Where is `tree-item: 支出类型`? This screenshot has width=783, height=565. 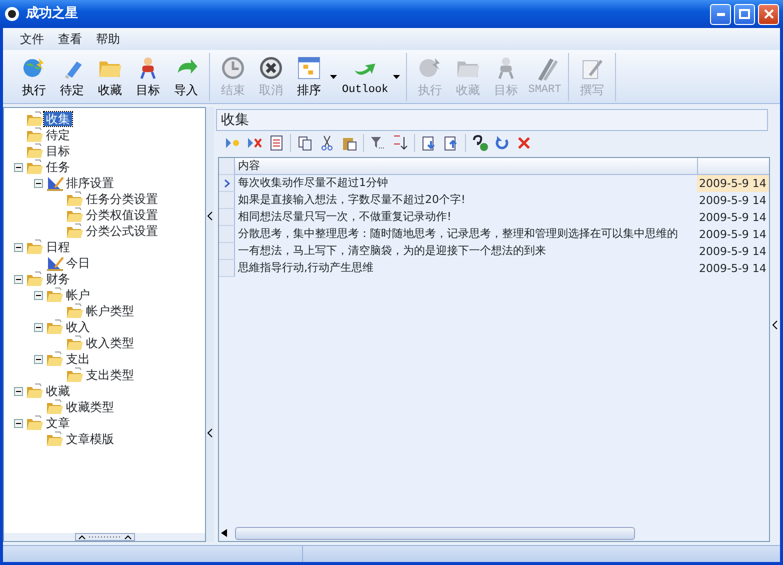 tree-item: 支出类型 is located at coordinates (110, 375).